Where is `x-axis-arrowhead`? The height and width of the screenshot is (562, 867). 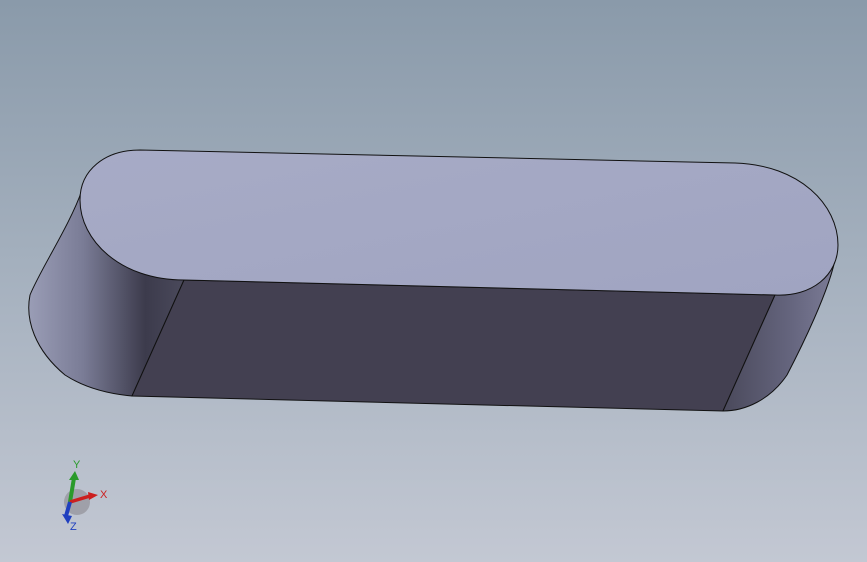 x-axis-arrowhead is located at coordinates (93, 496).